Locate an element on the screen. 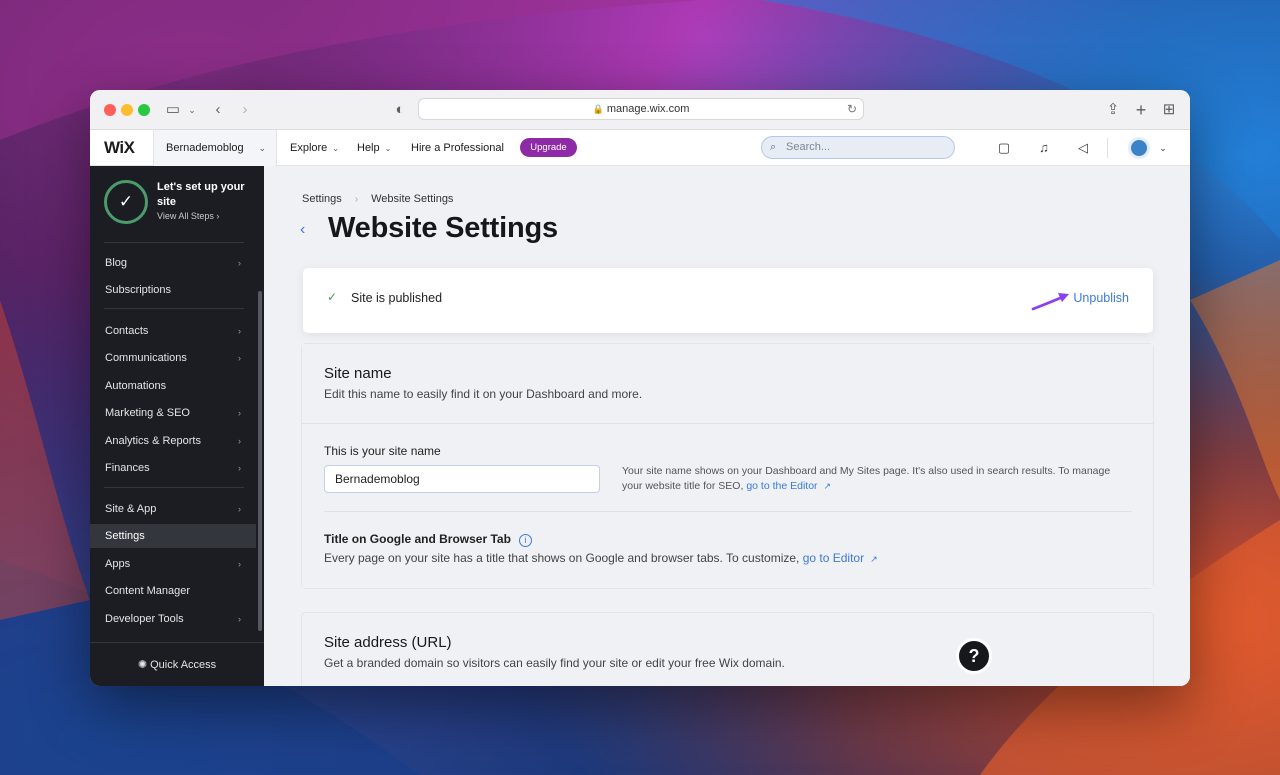 The image size is (1280, 775). sidebar-item-automations: Automations is located at coordinates (173, 386).